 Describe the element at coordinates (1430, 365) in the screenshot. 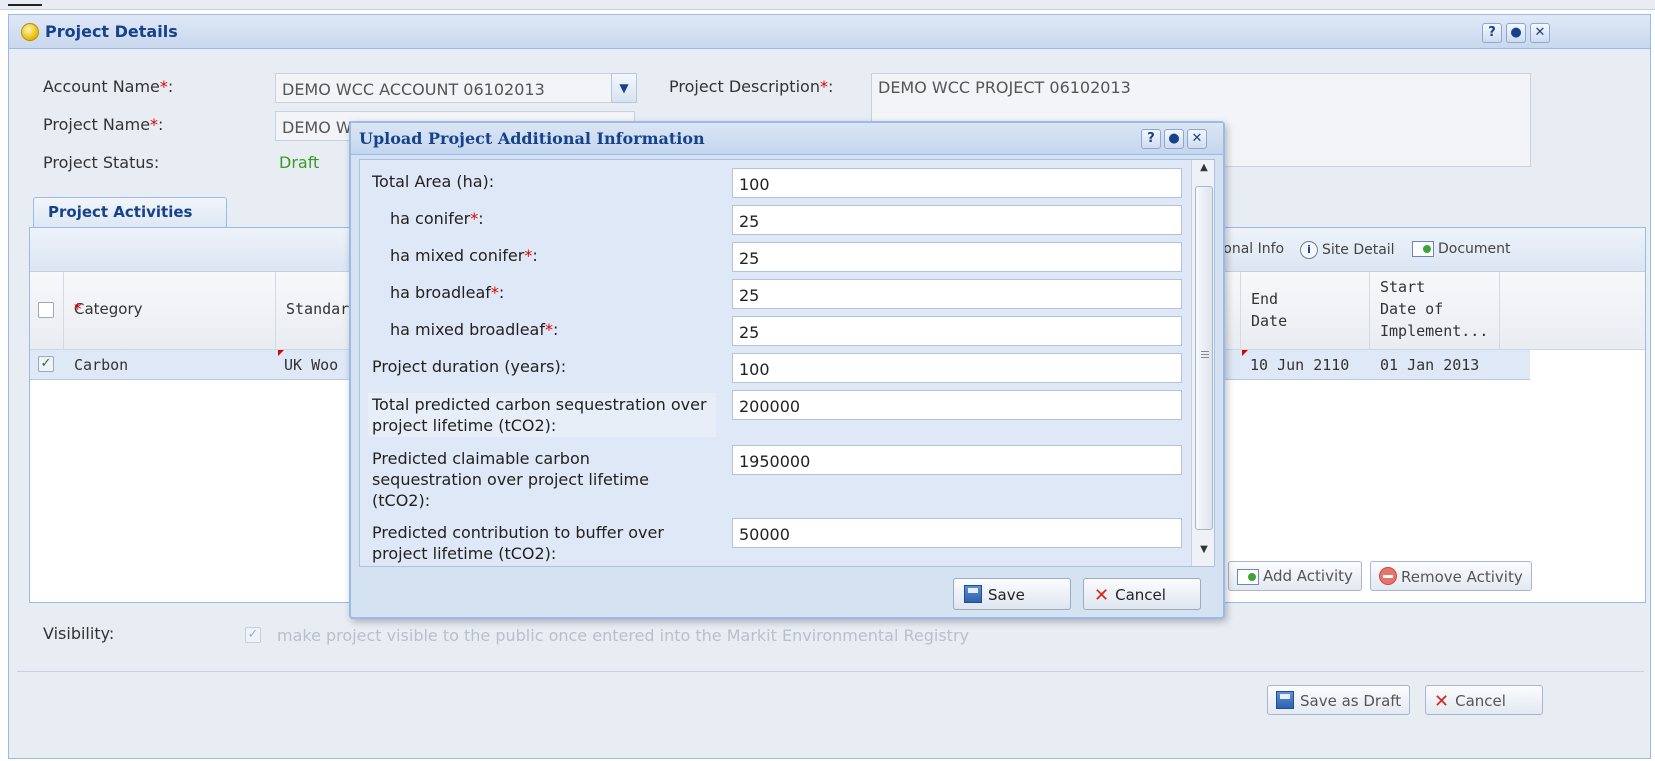

I see `cell-start-date: 01 Jan 2013` at that location.